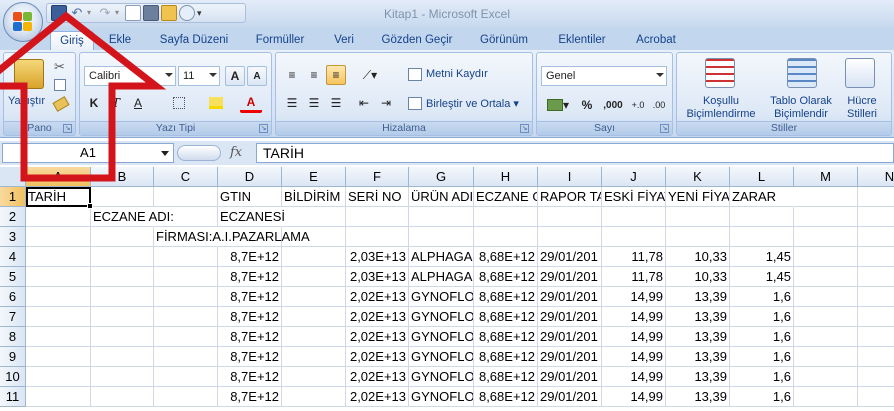  Describe the element at coordinates (802, 73) in the screenshot. I see `format-as-table-icon` at that location.